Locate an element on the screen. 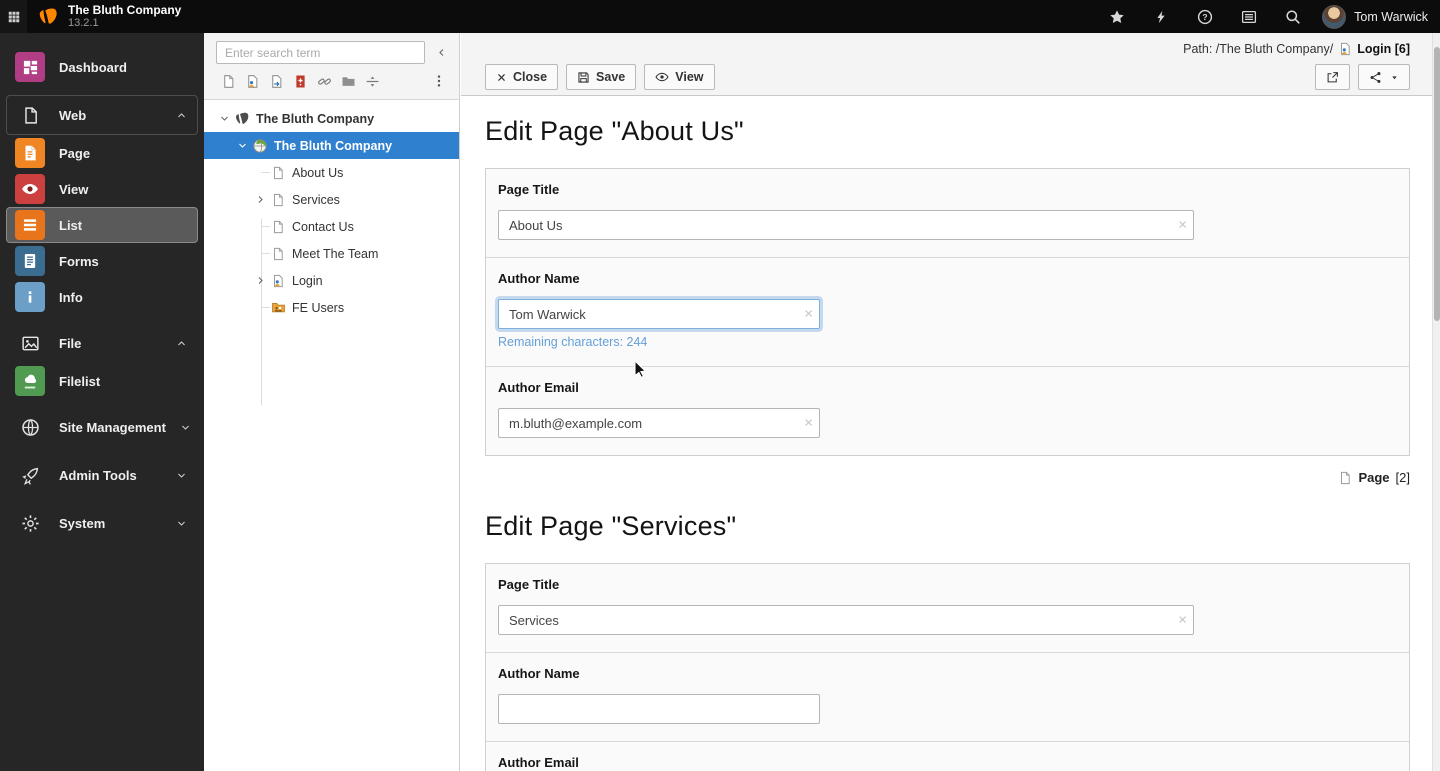 The image size is (1440, 771). tree-node-meet-the-team: Meet The Team is located at coordinates (331, 253).